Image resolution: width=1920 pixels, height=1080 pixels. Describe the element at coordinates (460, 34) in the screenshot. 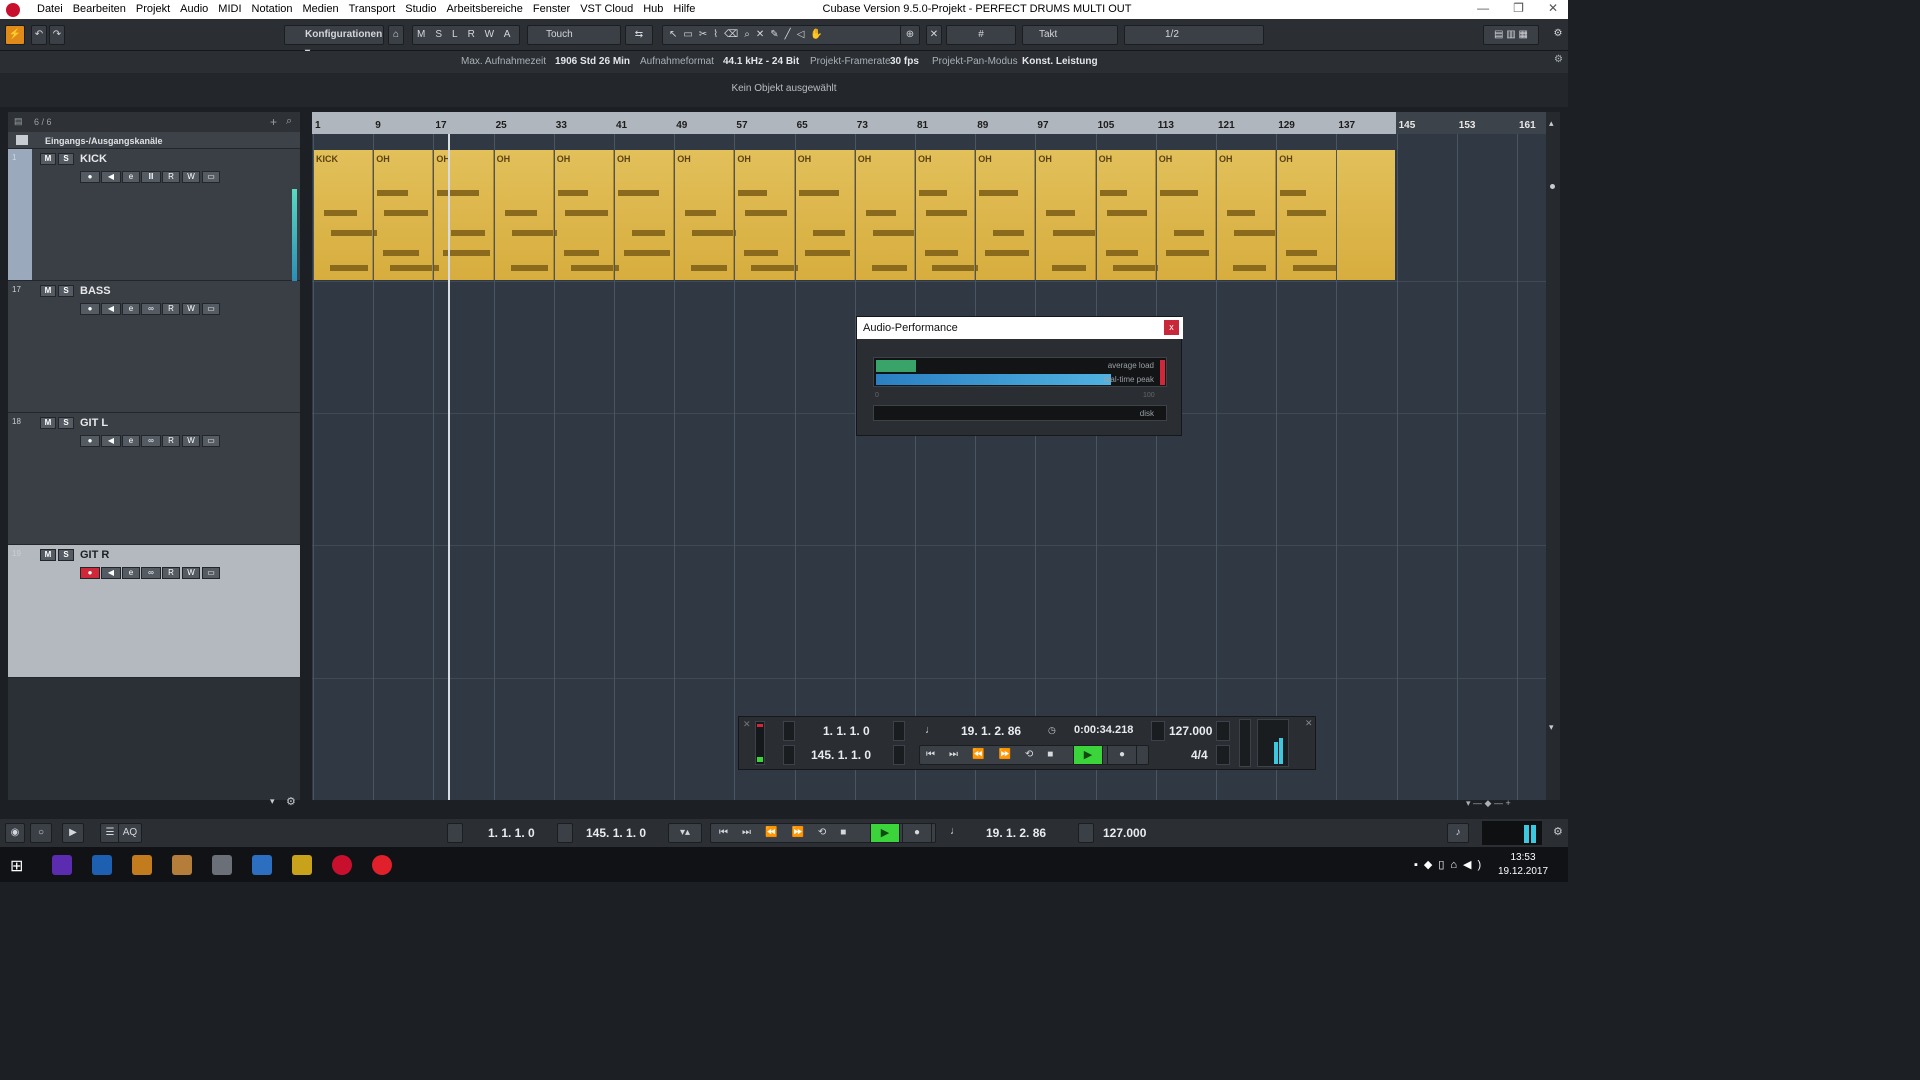

I see `mode-l: L` at that location.